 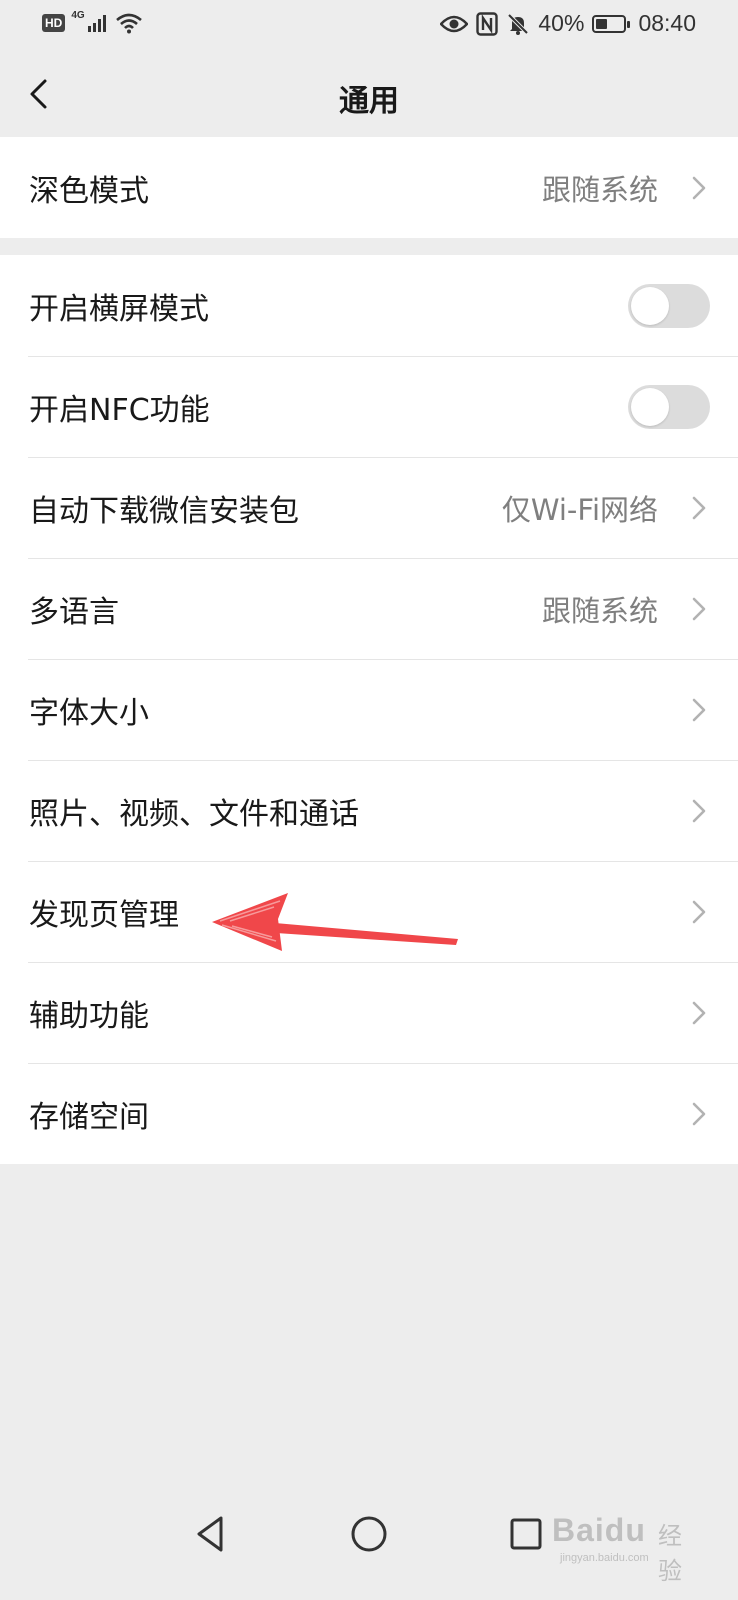 What do you see at coordinates (487, 23) in the screenshot?
I see `nfc-icon` at bounding box center [487, 23].